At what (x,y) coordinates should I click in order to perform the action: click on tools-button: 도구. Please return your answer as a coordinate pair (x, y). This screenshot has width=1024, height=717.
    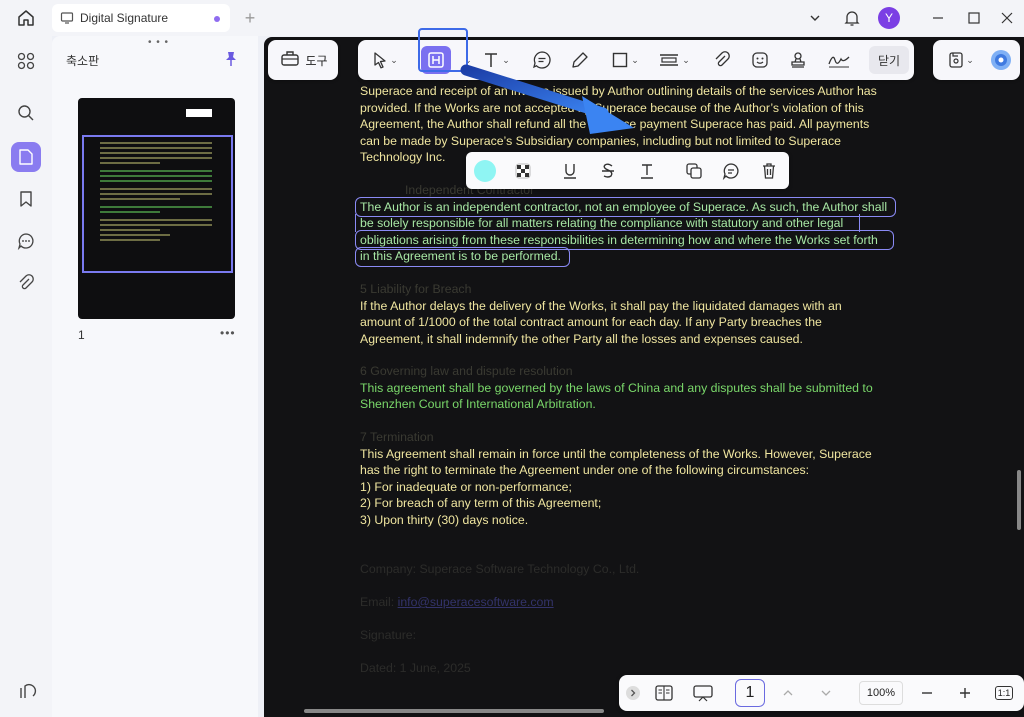
    Looking at the image, I should click on (304, 60).